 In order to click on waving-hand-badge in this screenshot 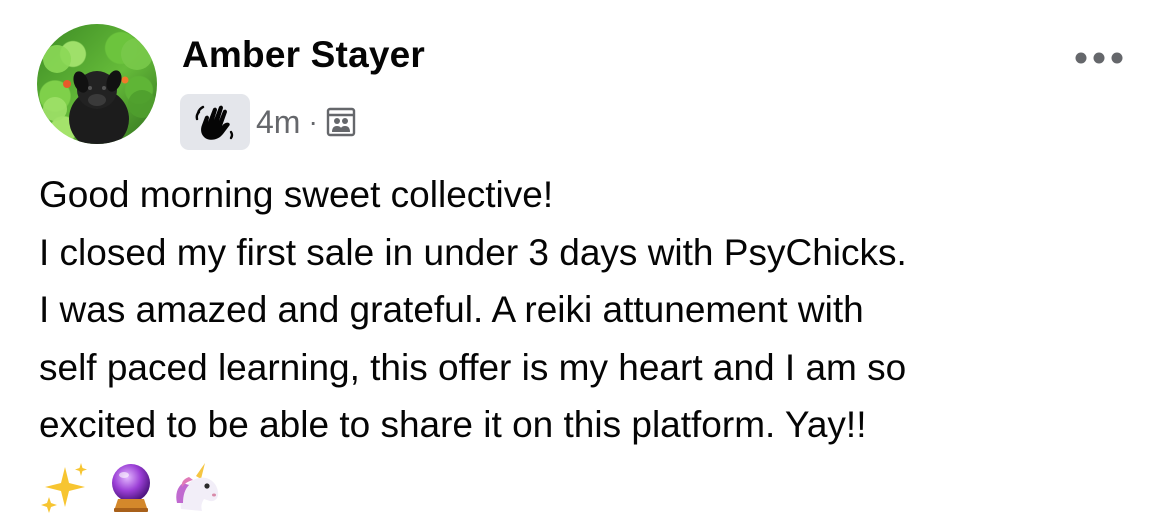, I will do `click(215, 122)`.